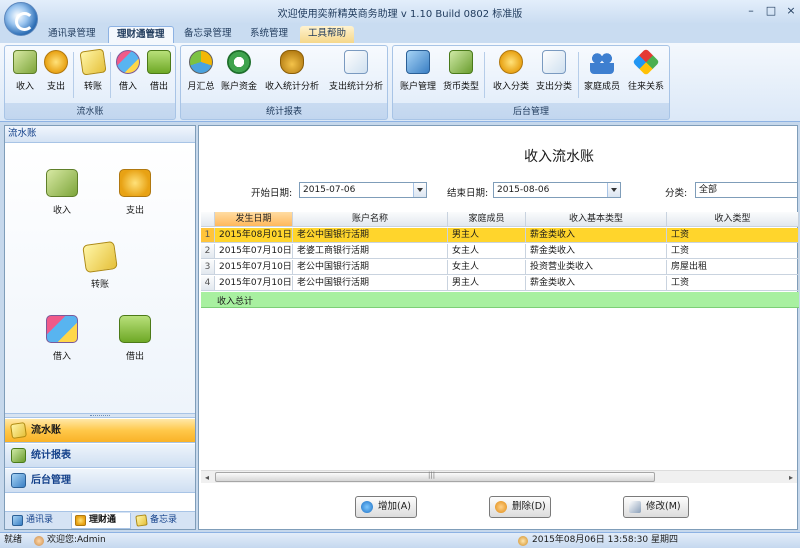 The width and height of the screenshot is (800, 548). I want to click on tab-finance: 理财通管理, so click(141, 34).